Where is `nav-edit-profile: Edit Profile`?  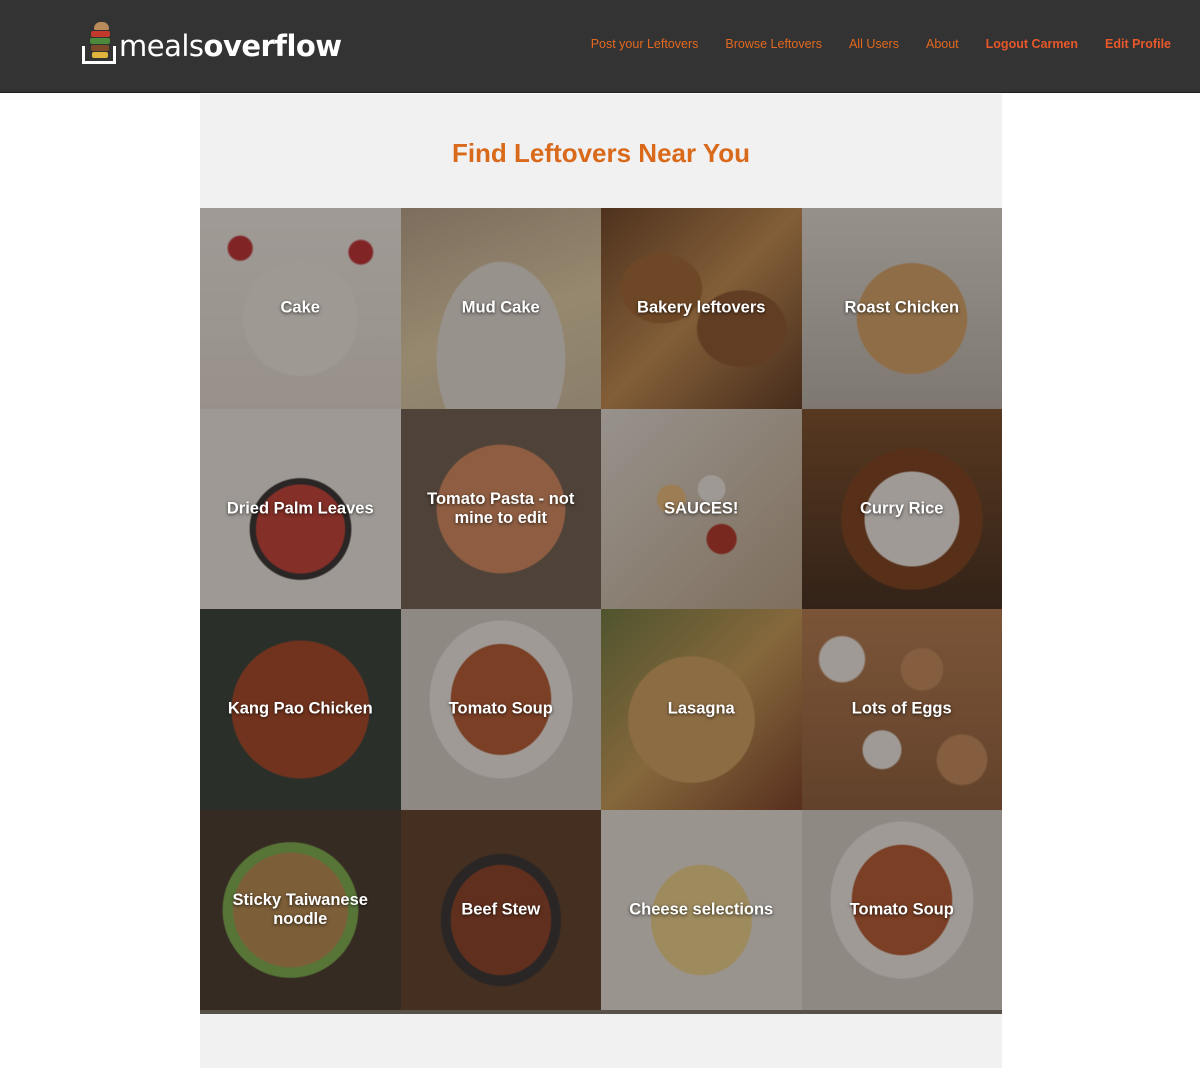 nav-edit-profile: Edit Profile is located at coordinates (1138, 44).